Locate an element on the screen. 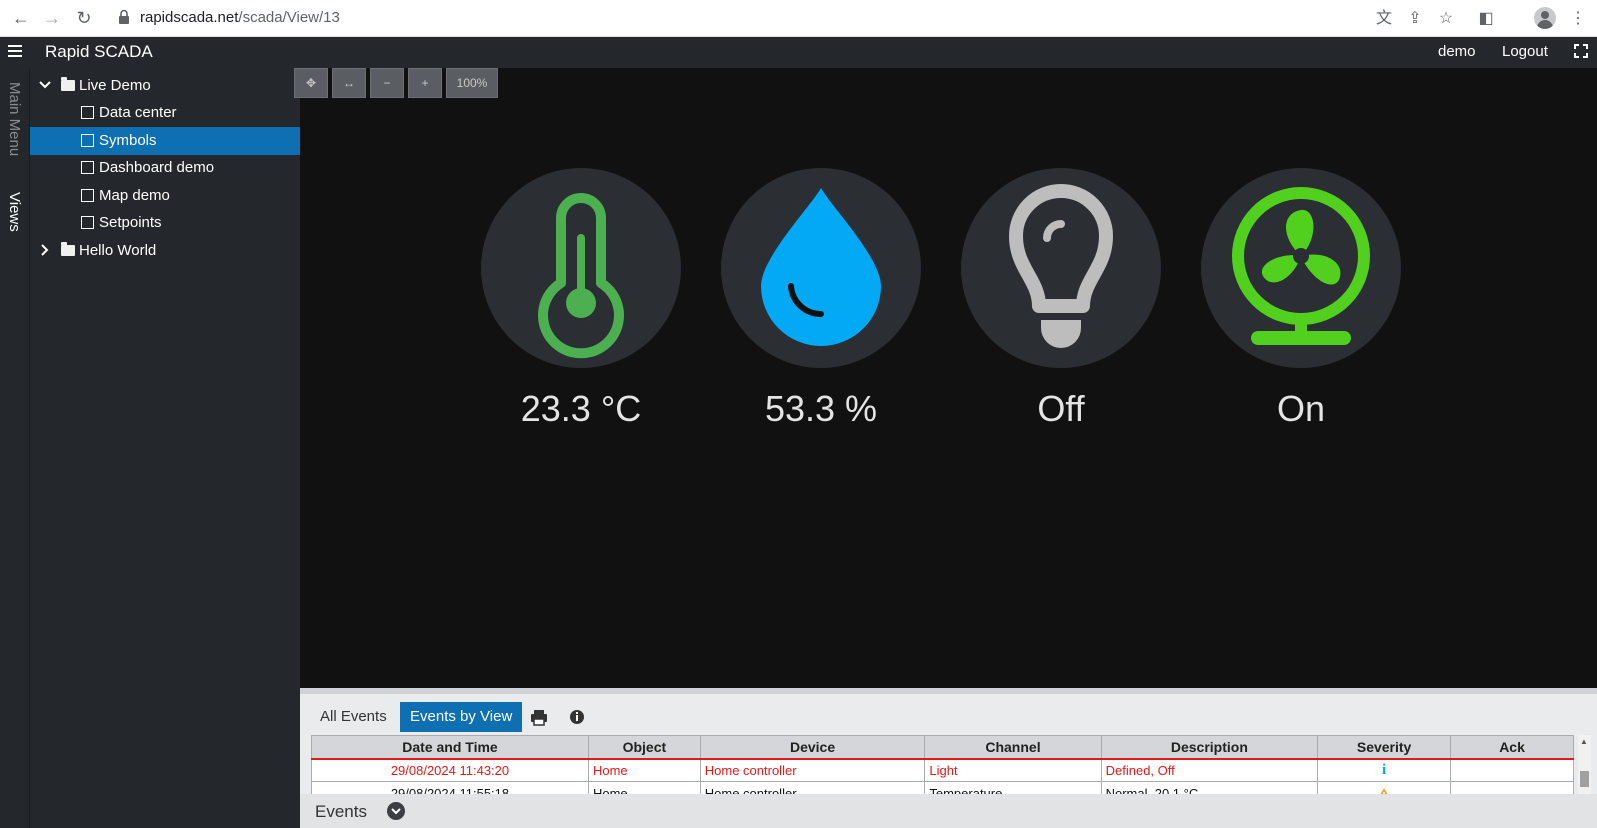  app-title: Rapid SCADA is located at coordinates (99, 51).